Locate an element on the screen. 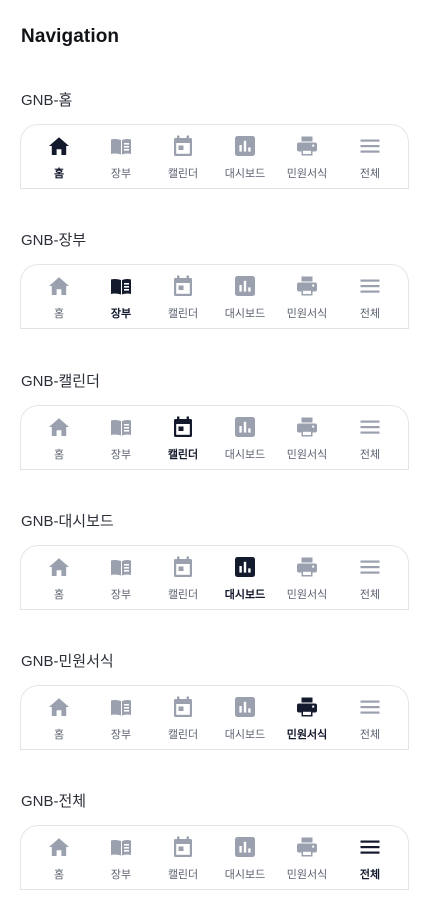 The image size is (430, 917). section-label: GNB-민원서식 is located at coordinates (67, 661).